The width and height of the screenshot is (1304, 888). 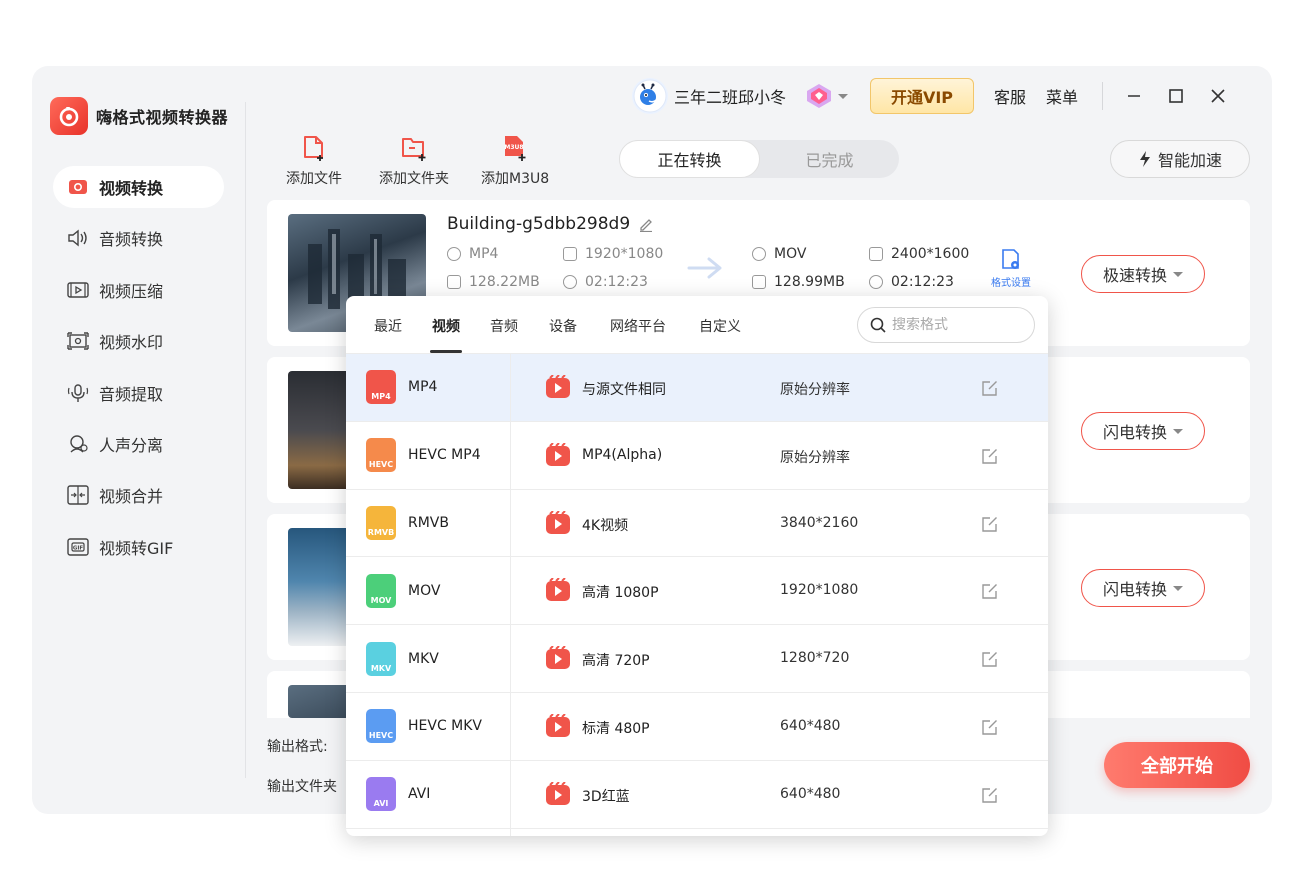 I want to click on preset-item: 高清 720P 1280*720, so click(x=779, y=659).